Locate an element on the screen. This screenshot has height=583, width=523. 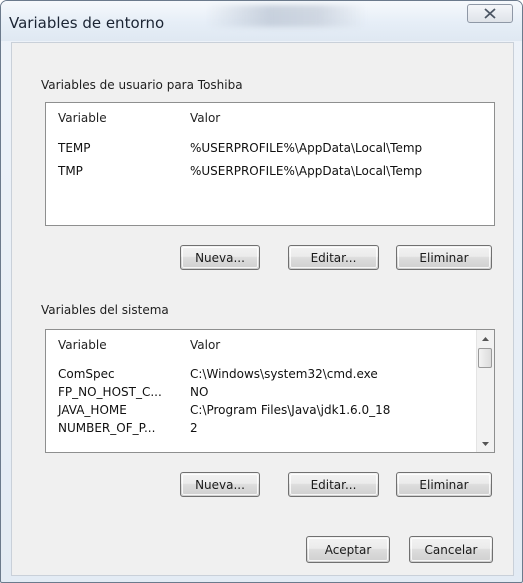
vertical-scrollbar is located at coordinates (485, 391).